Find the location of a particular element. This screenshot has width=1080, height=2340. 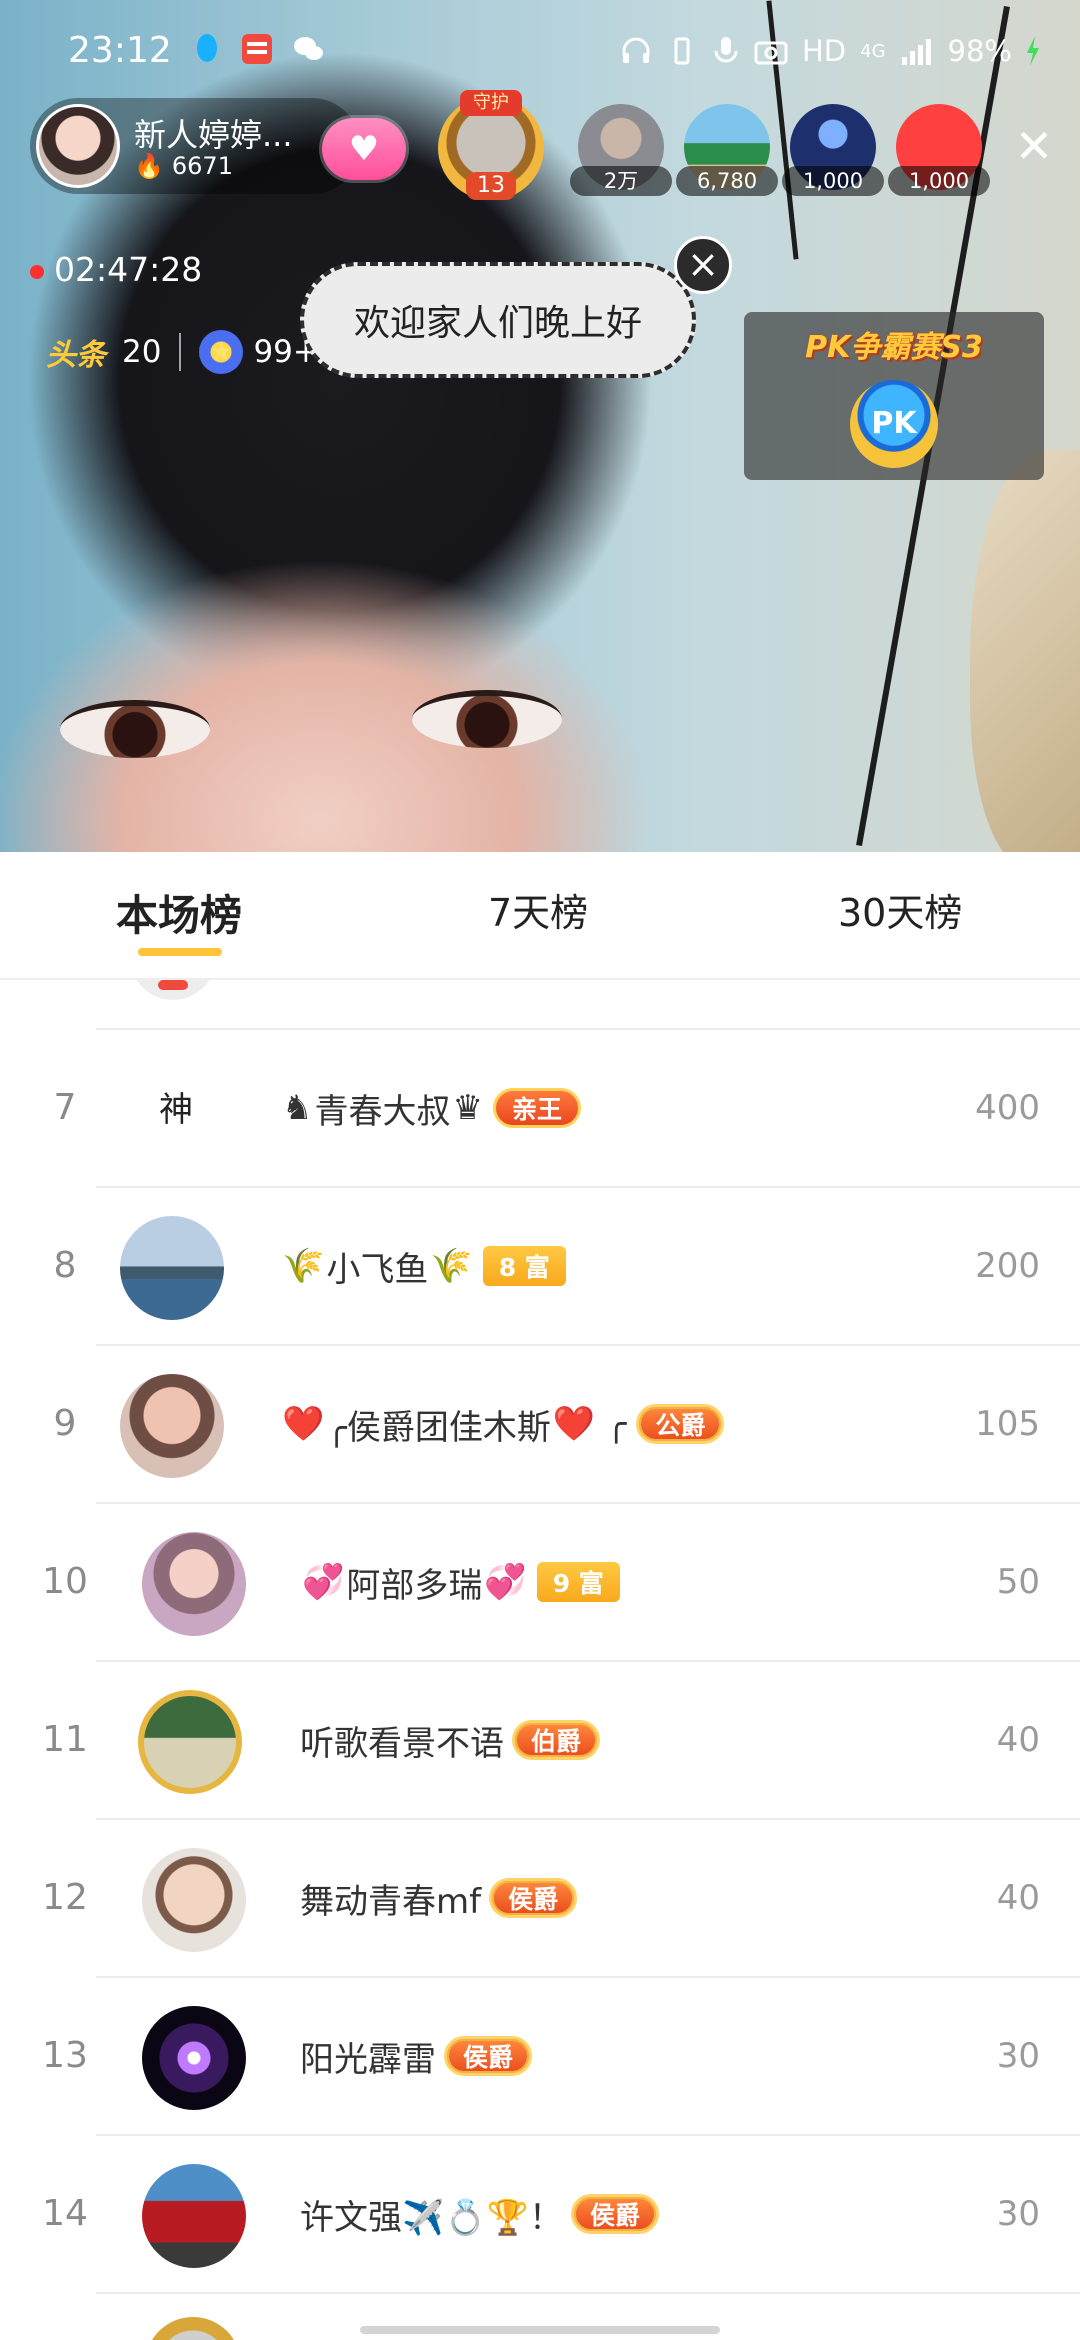

rich-level-badge: 8 富 is located at coordinates (524, 1266).